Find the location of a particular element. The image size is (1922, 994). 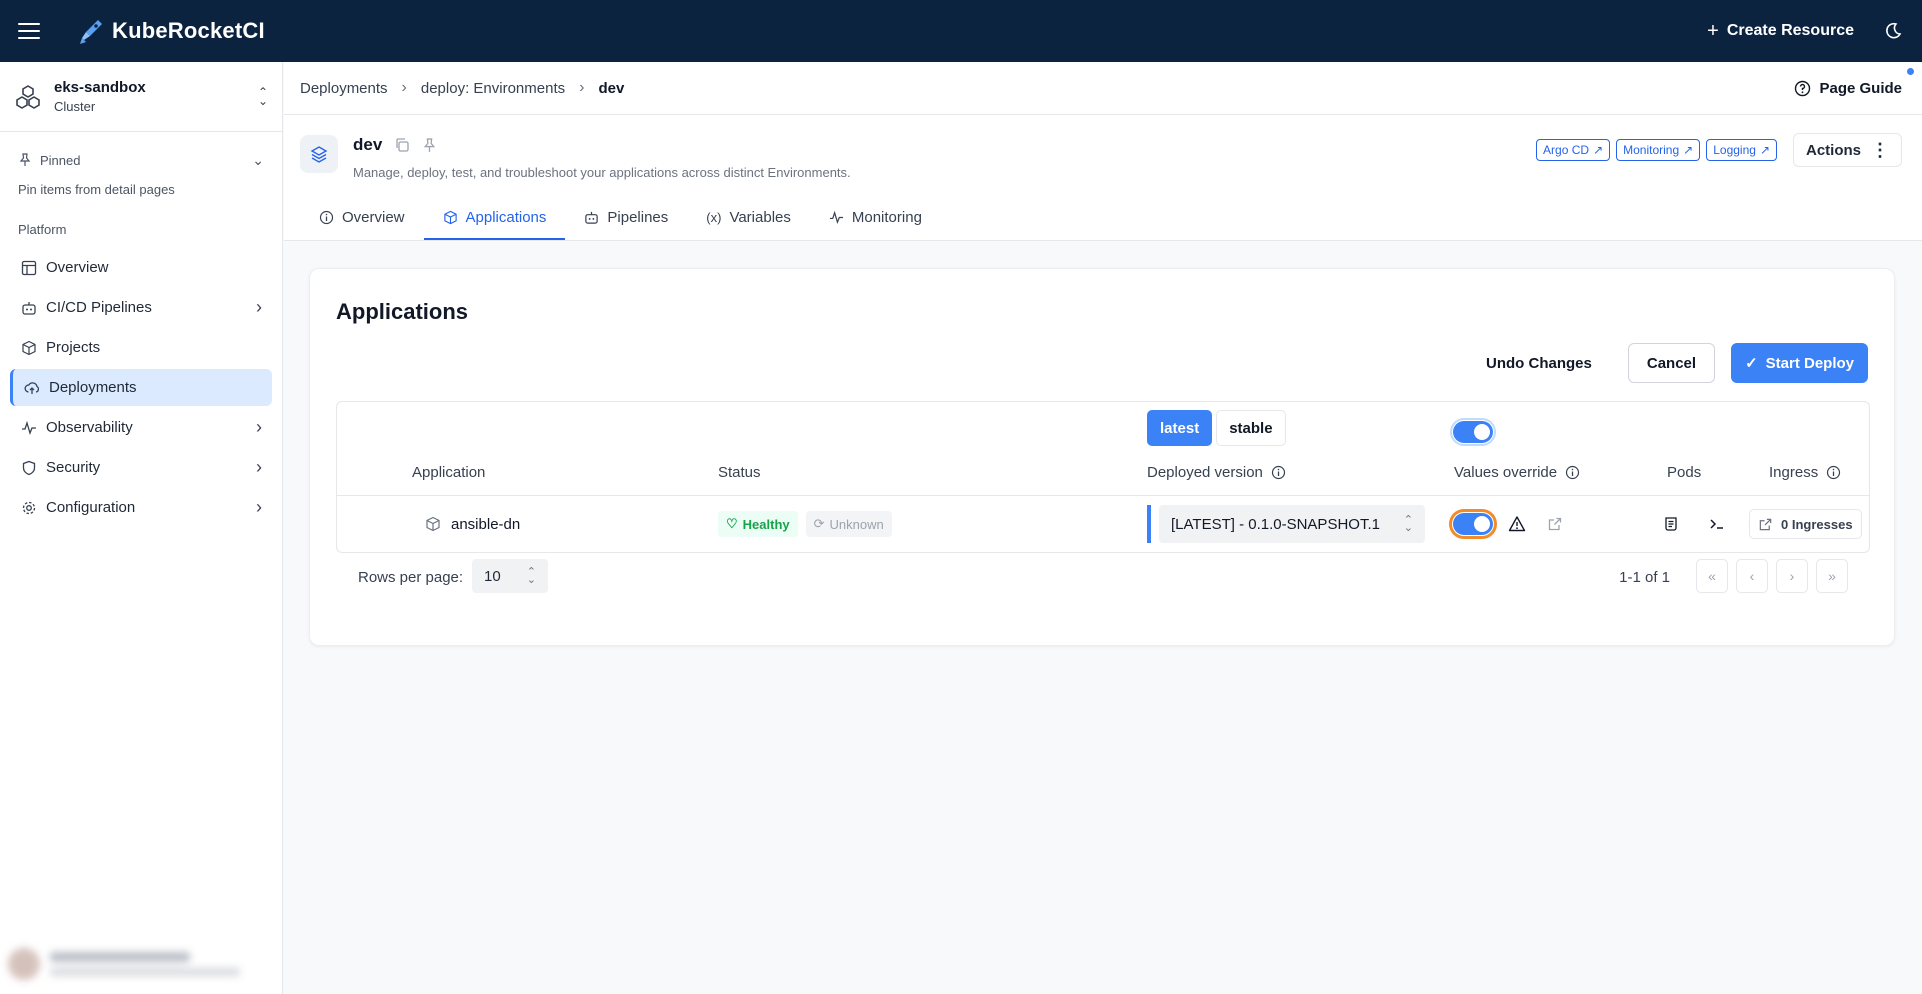

terminal-icon is located at coordinates (1717, 524).